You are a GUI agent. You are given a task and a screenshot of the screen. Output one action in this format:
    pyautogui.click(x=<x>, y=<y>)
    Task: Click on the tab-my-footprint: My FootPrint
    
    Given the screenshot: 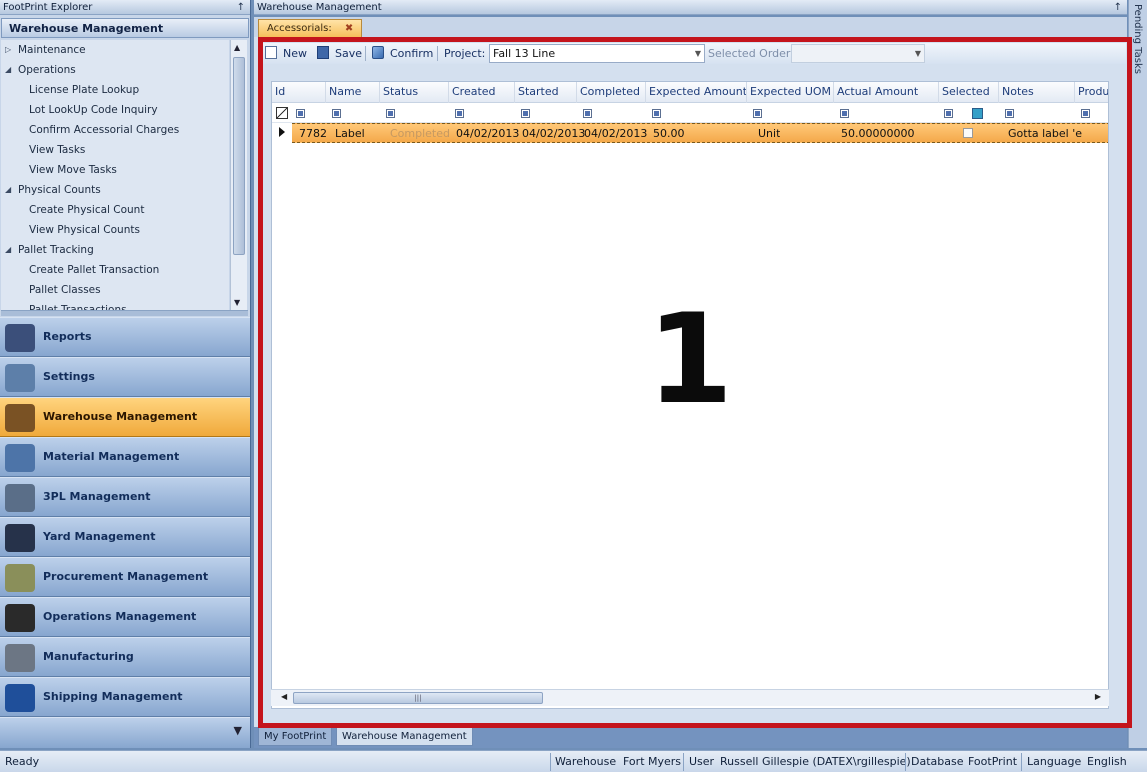 What is the action you would take?
    pyautogui.click(x=295, y=737)
    